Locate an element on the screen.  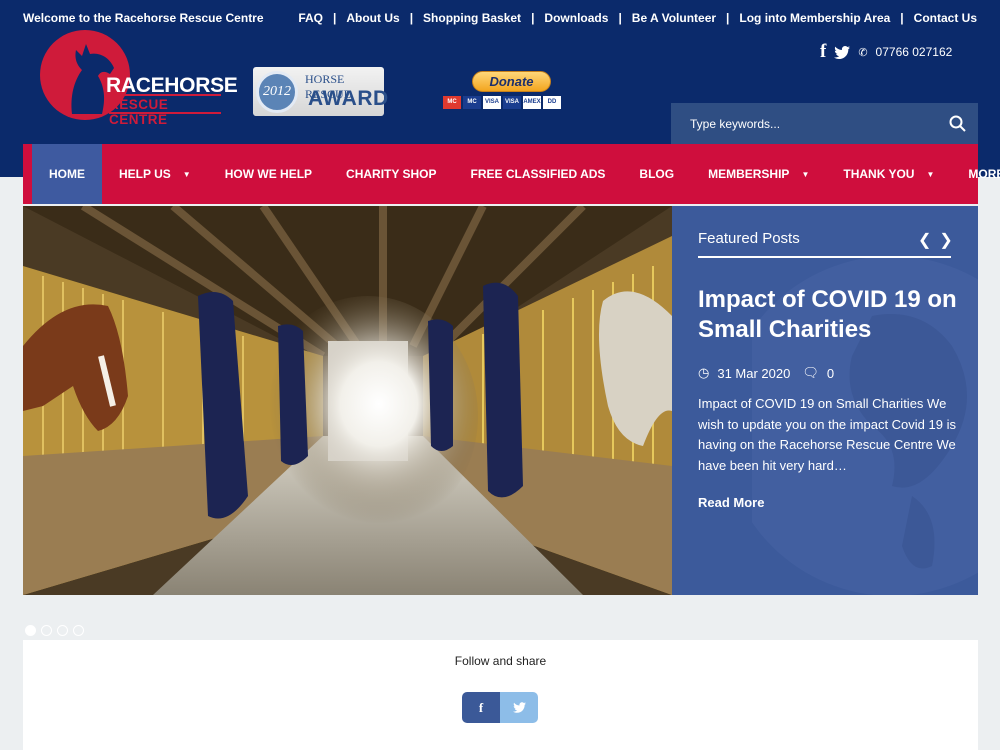
nav-item-blog: BLOG is located at coordinates (656, 174).